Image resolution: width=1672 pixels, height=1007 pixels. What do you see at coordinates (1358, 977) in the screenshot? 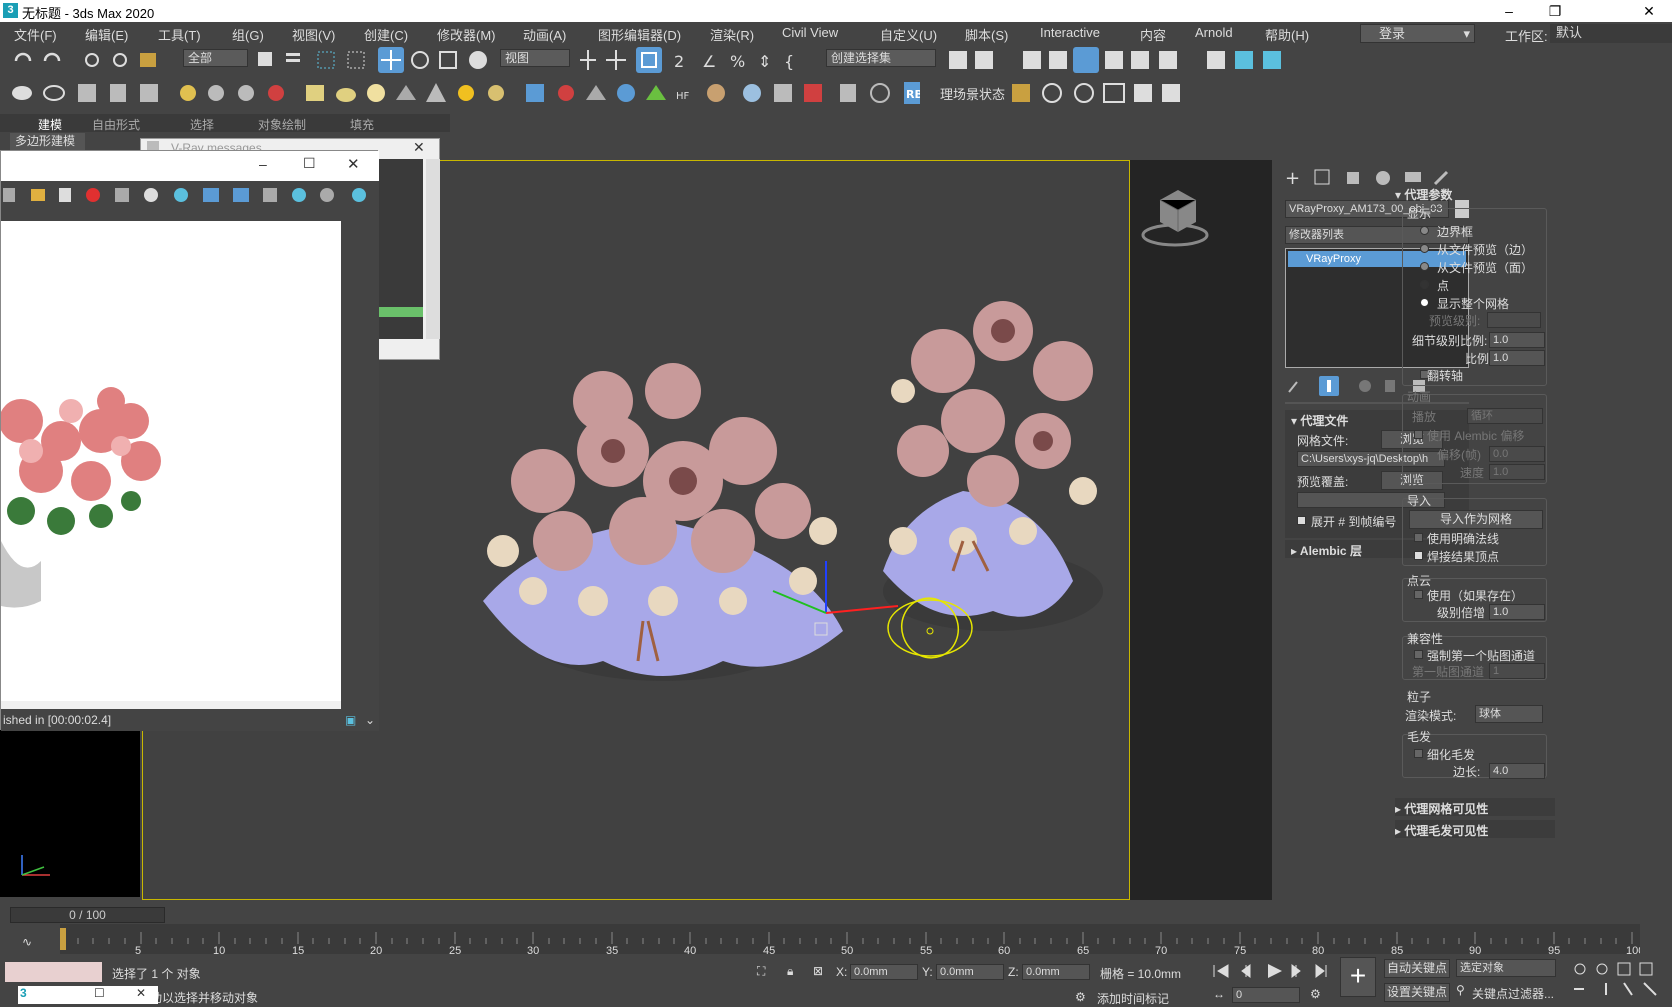
I see `set-key-icon: +` at bounding box center [1358, 977].